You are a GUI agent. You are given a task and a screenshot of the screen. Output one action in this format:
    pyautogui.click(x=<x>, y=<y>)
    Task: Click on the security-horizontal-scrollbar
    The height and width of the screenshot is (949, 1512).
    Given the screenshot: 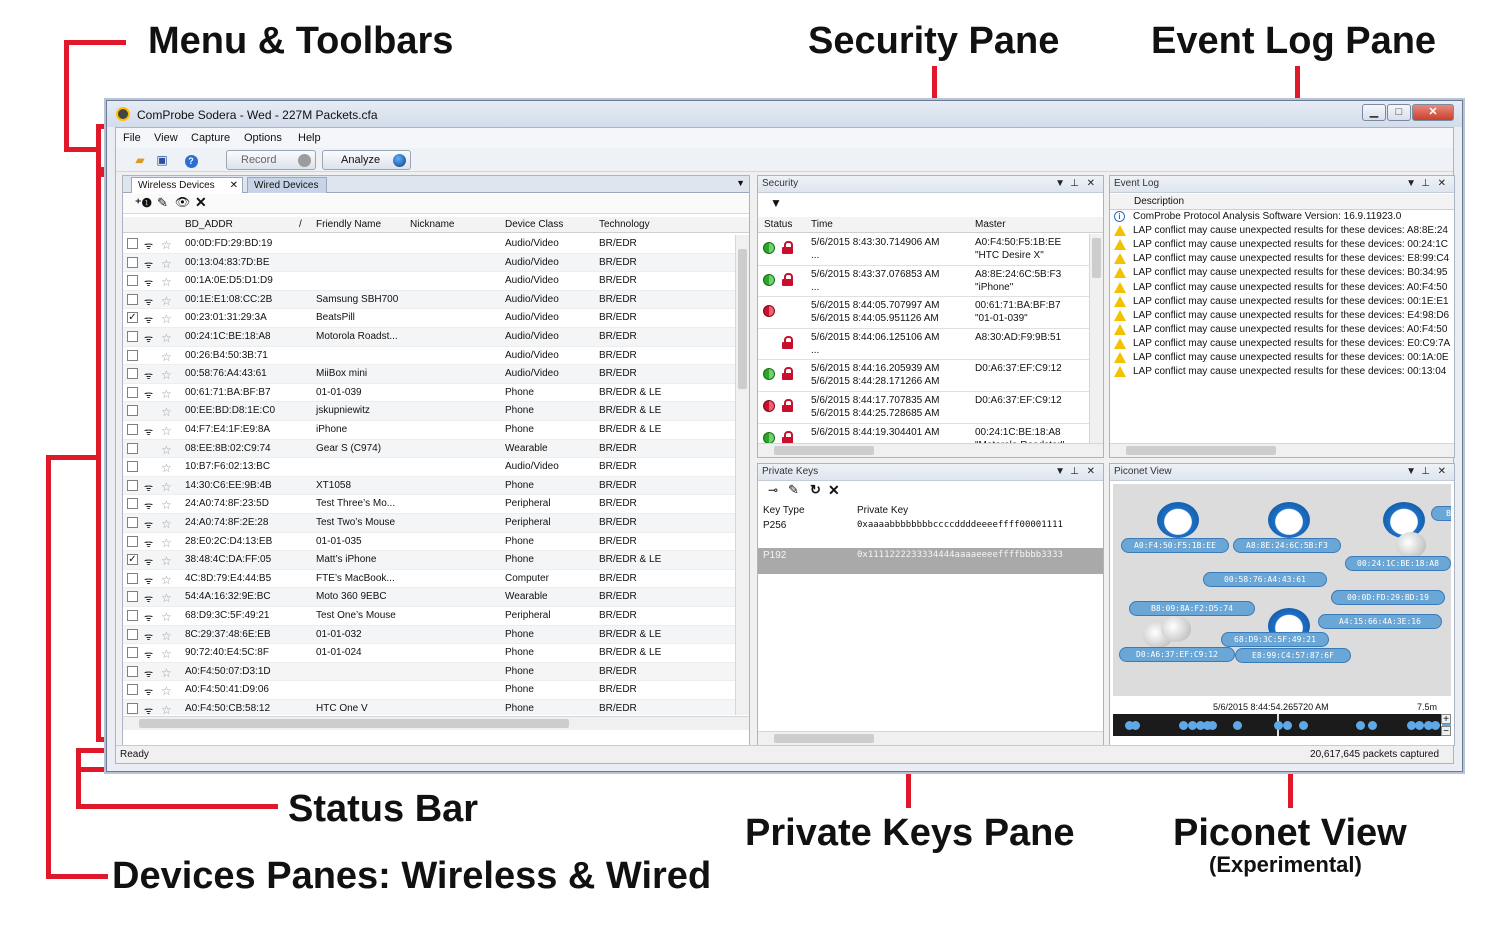 What is the action you would take?
    pyautogui.click(x=930, y=450)
    